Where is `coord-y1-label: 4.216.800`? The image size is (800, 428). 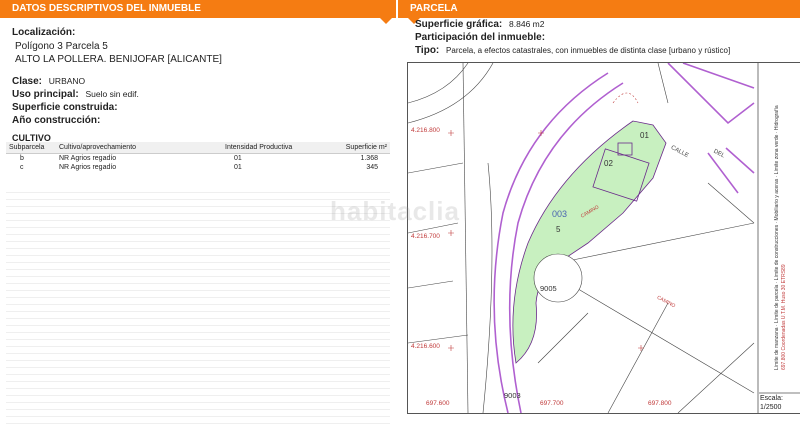 coord-y1-label: 4.216.800 is located at coordinates (425, 130).